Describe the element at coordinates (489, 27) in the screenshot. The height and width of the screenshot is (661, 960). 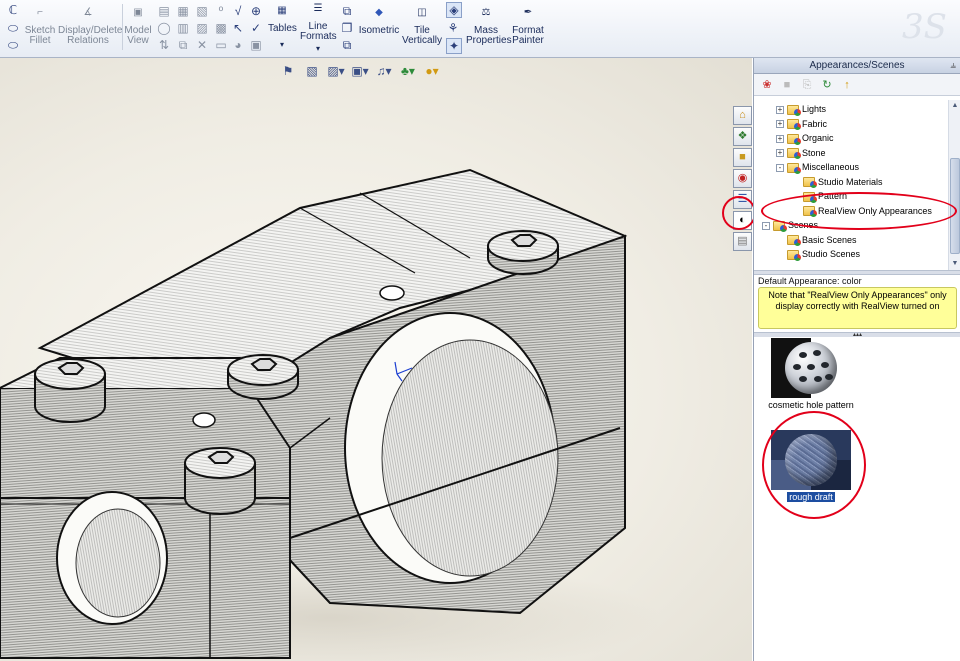
I see `mass-properties-button: ⚖ Mass Properties` at that location.